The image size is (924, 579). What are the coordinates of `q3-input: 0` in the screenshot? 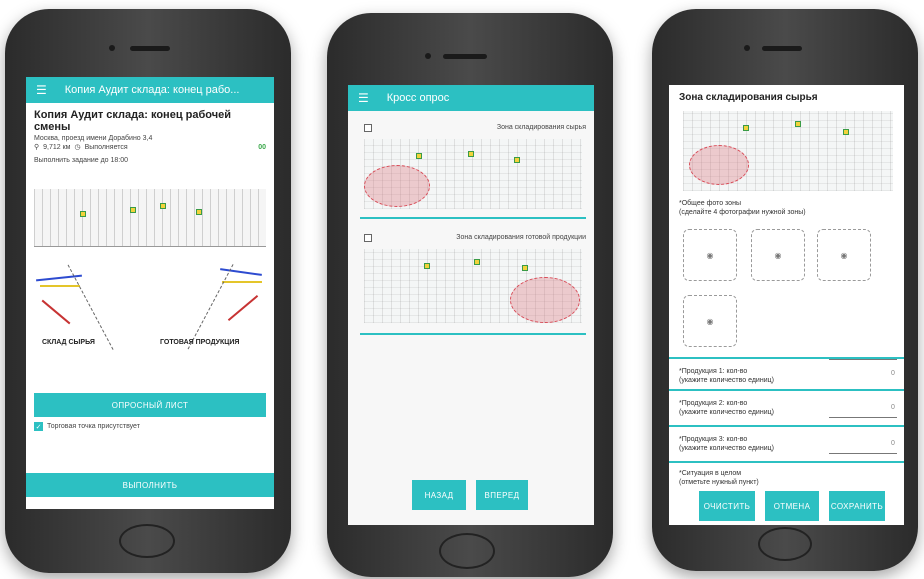 It's located at (893, 443).